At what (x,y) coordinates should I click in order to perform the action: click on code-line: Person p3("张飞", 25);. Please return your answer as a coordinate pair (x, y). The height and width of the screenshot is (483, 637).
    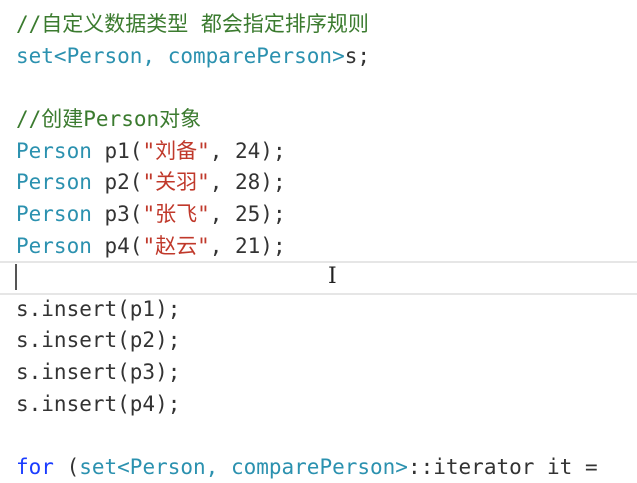
    Looking at the image, I should click on (151, 214).